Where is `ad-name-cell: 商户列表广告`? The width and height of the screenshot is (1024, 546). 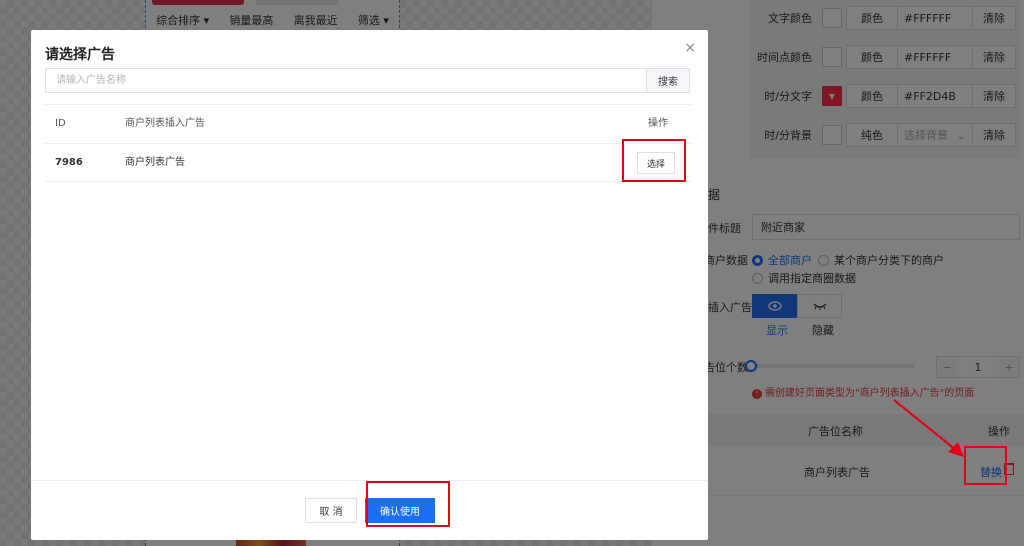 ad-name-cell: 商户列表广告 is located at coordinates (155, 162).